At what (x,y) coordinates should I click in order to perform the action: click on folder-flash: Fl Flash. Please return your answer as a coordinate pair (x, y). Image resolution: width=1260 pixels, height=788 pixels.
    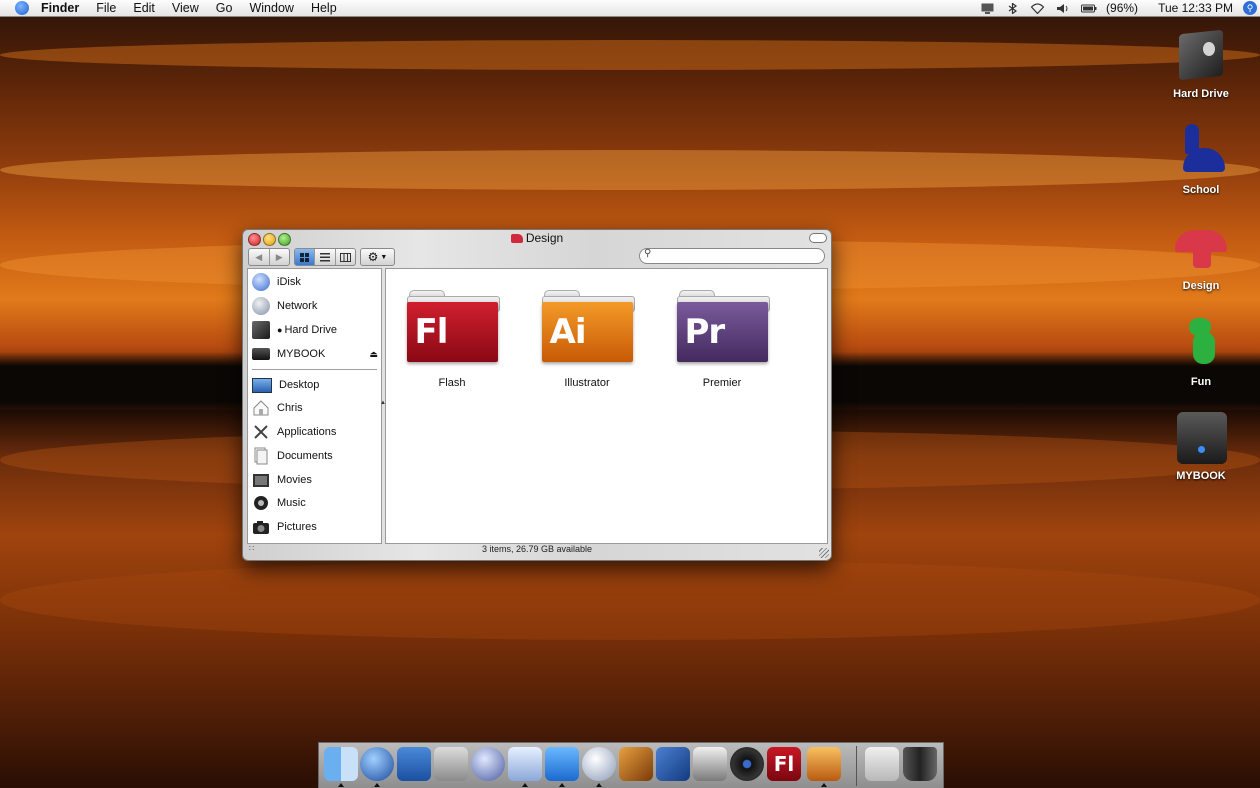
    Looking at the image, I should click on (452, 339).